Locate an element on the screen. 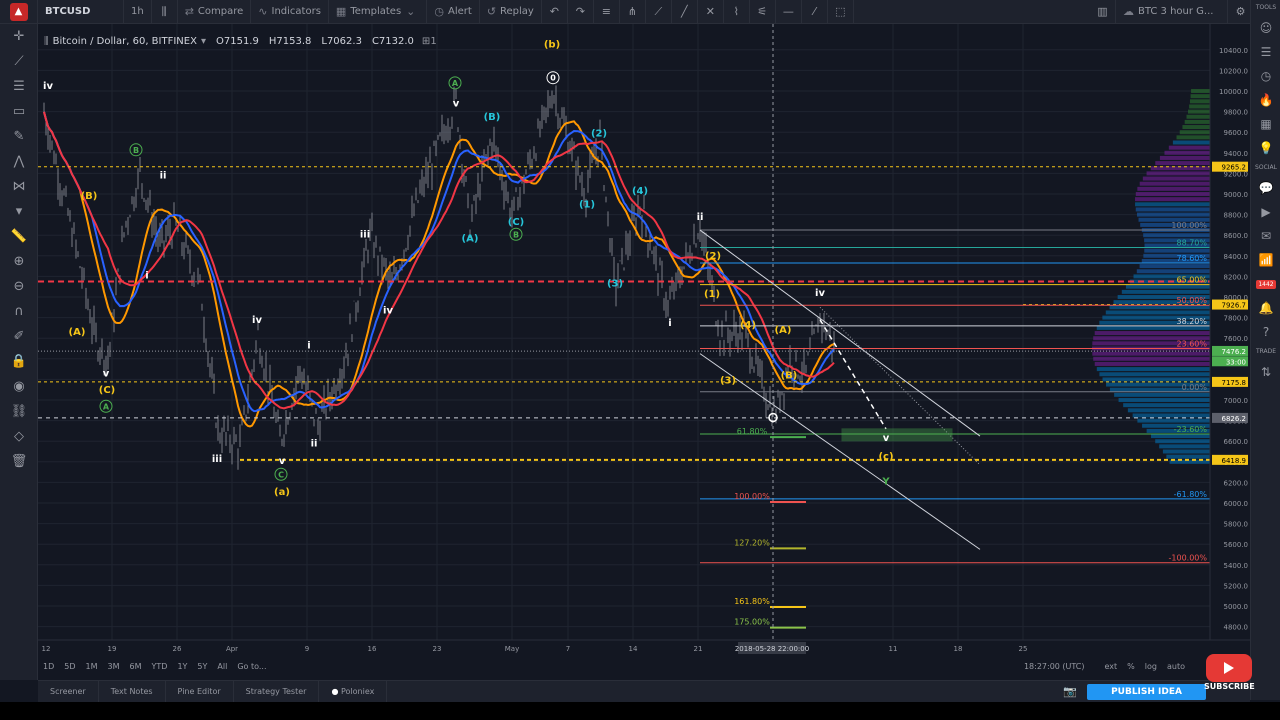 Image resolution: width=1280 pixels, height=720 pixels. range-1m: 1M is located at coordinates (92, 666).